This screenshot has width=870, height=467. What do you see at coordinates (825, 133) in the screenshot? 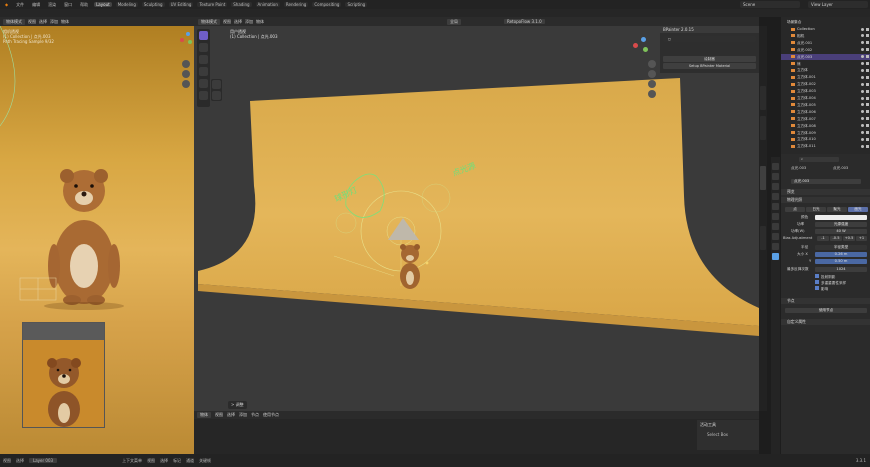
I see `outliner-item: 立方体.009` at bounding box center [825, 133].